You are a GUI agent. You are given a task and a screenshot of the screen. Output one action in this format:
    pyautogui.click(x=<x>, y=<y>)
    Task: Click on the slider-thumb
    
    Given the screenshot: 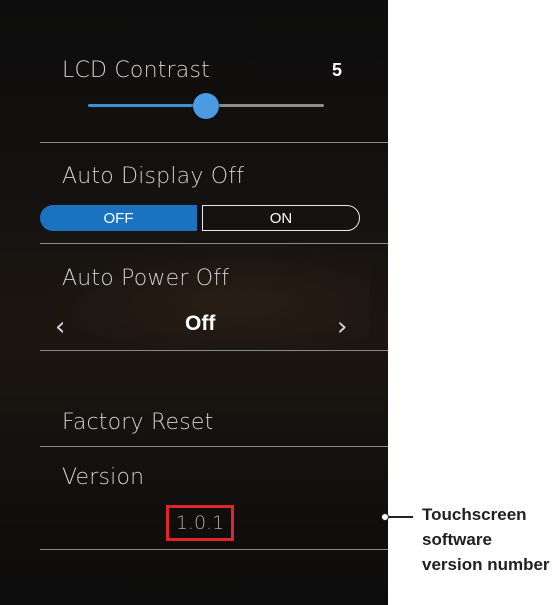 What is the action you would take?
    pyautogui.click(x=206, y=106)
    